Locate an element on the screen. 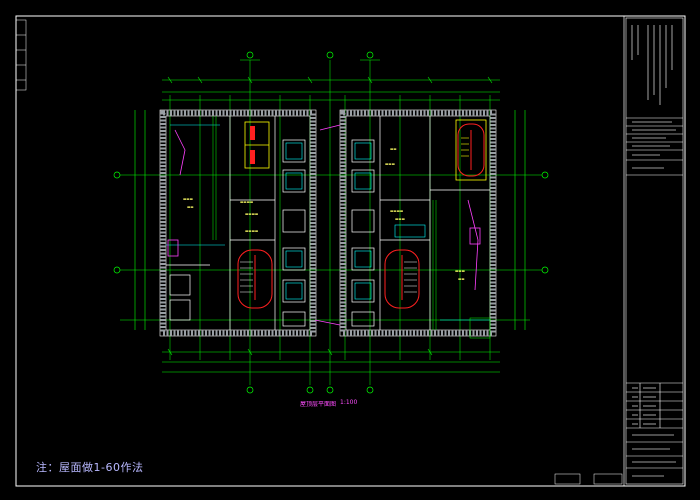  stair-center is located at coordinates (402, 279).